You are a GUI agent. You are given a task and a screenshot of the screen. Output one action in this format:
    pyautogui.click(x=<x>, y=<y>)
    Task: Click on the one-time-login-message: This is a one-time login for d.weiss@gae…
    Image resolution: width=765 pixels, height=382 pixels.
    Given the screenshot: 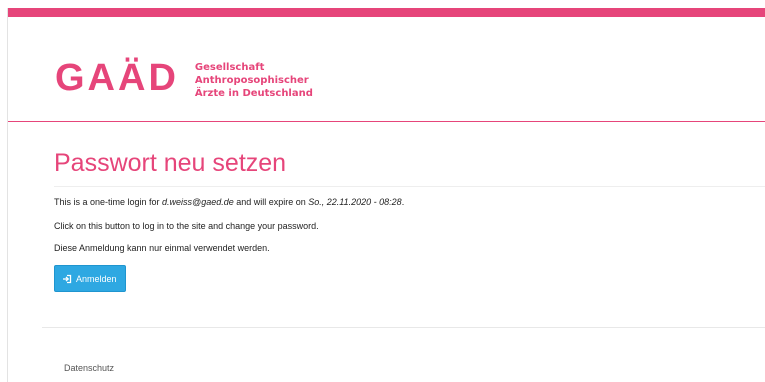 What is the action you would take?
    pyautogui.click(x=409, y=202)
    